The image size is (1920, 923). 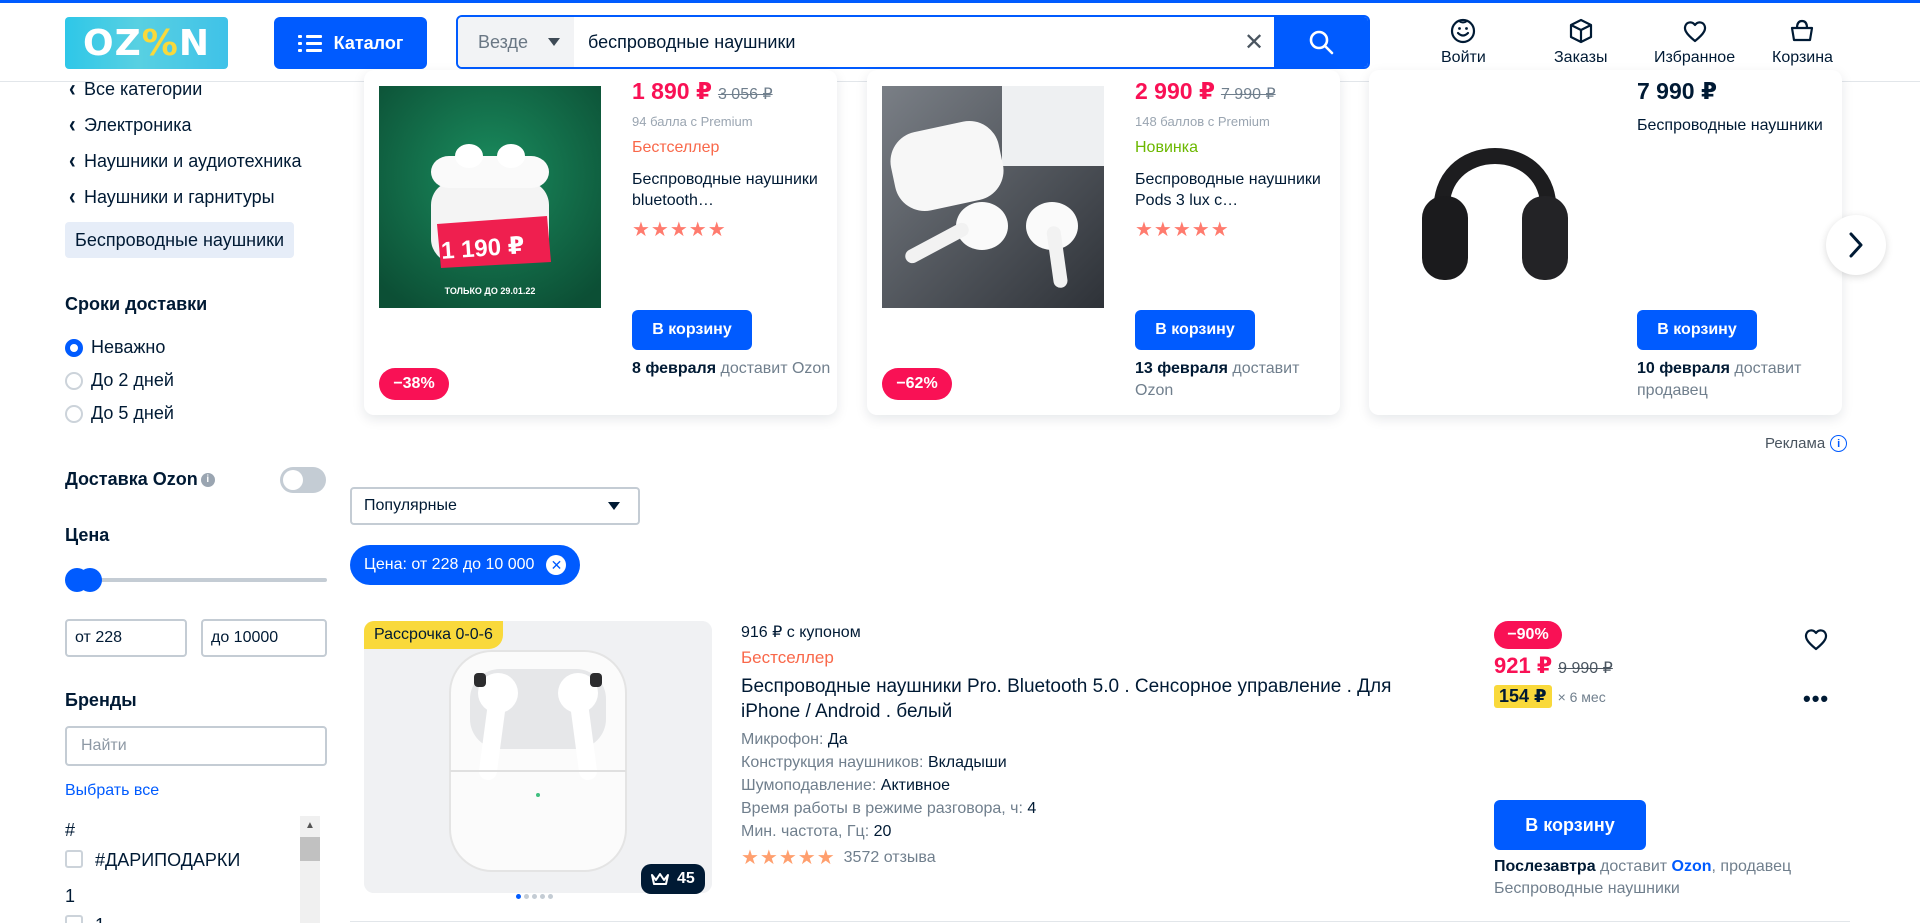 I want to click on price-from-input: от 228, so click(x=126, y=638).